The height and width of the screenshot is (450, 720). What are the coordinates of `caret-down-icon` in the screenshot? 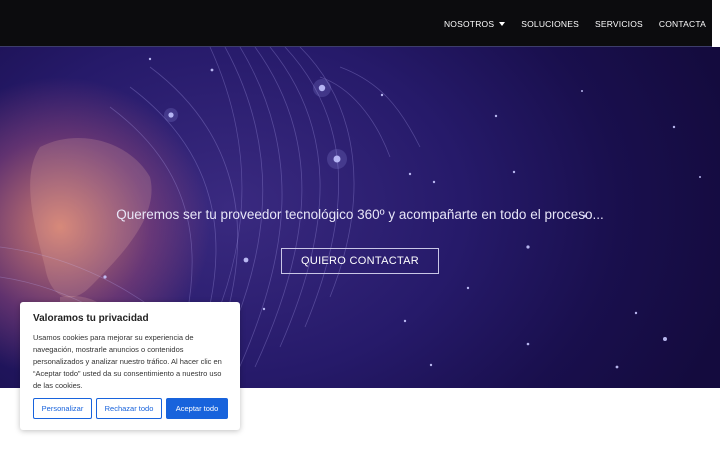 It's located at (502, 23).